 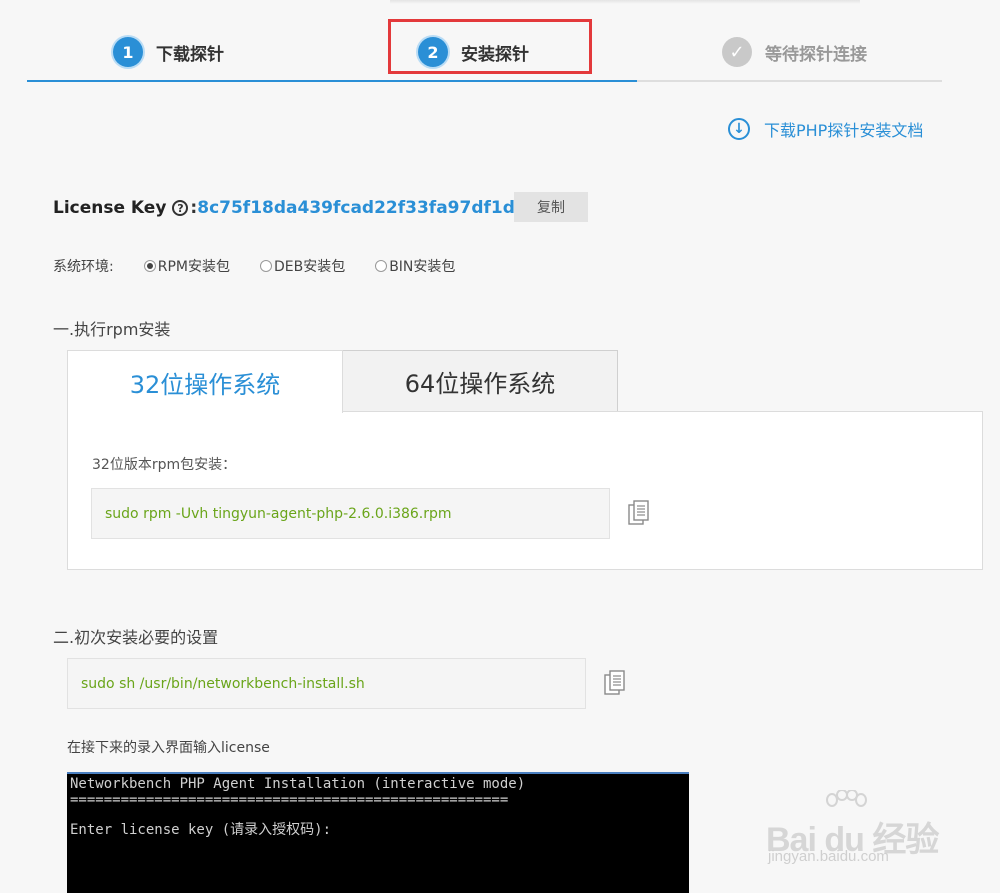 I want to click on step-wait-connect: ✓ 等待探针连接, so click(x=794, y=52).